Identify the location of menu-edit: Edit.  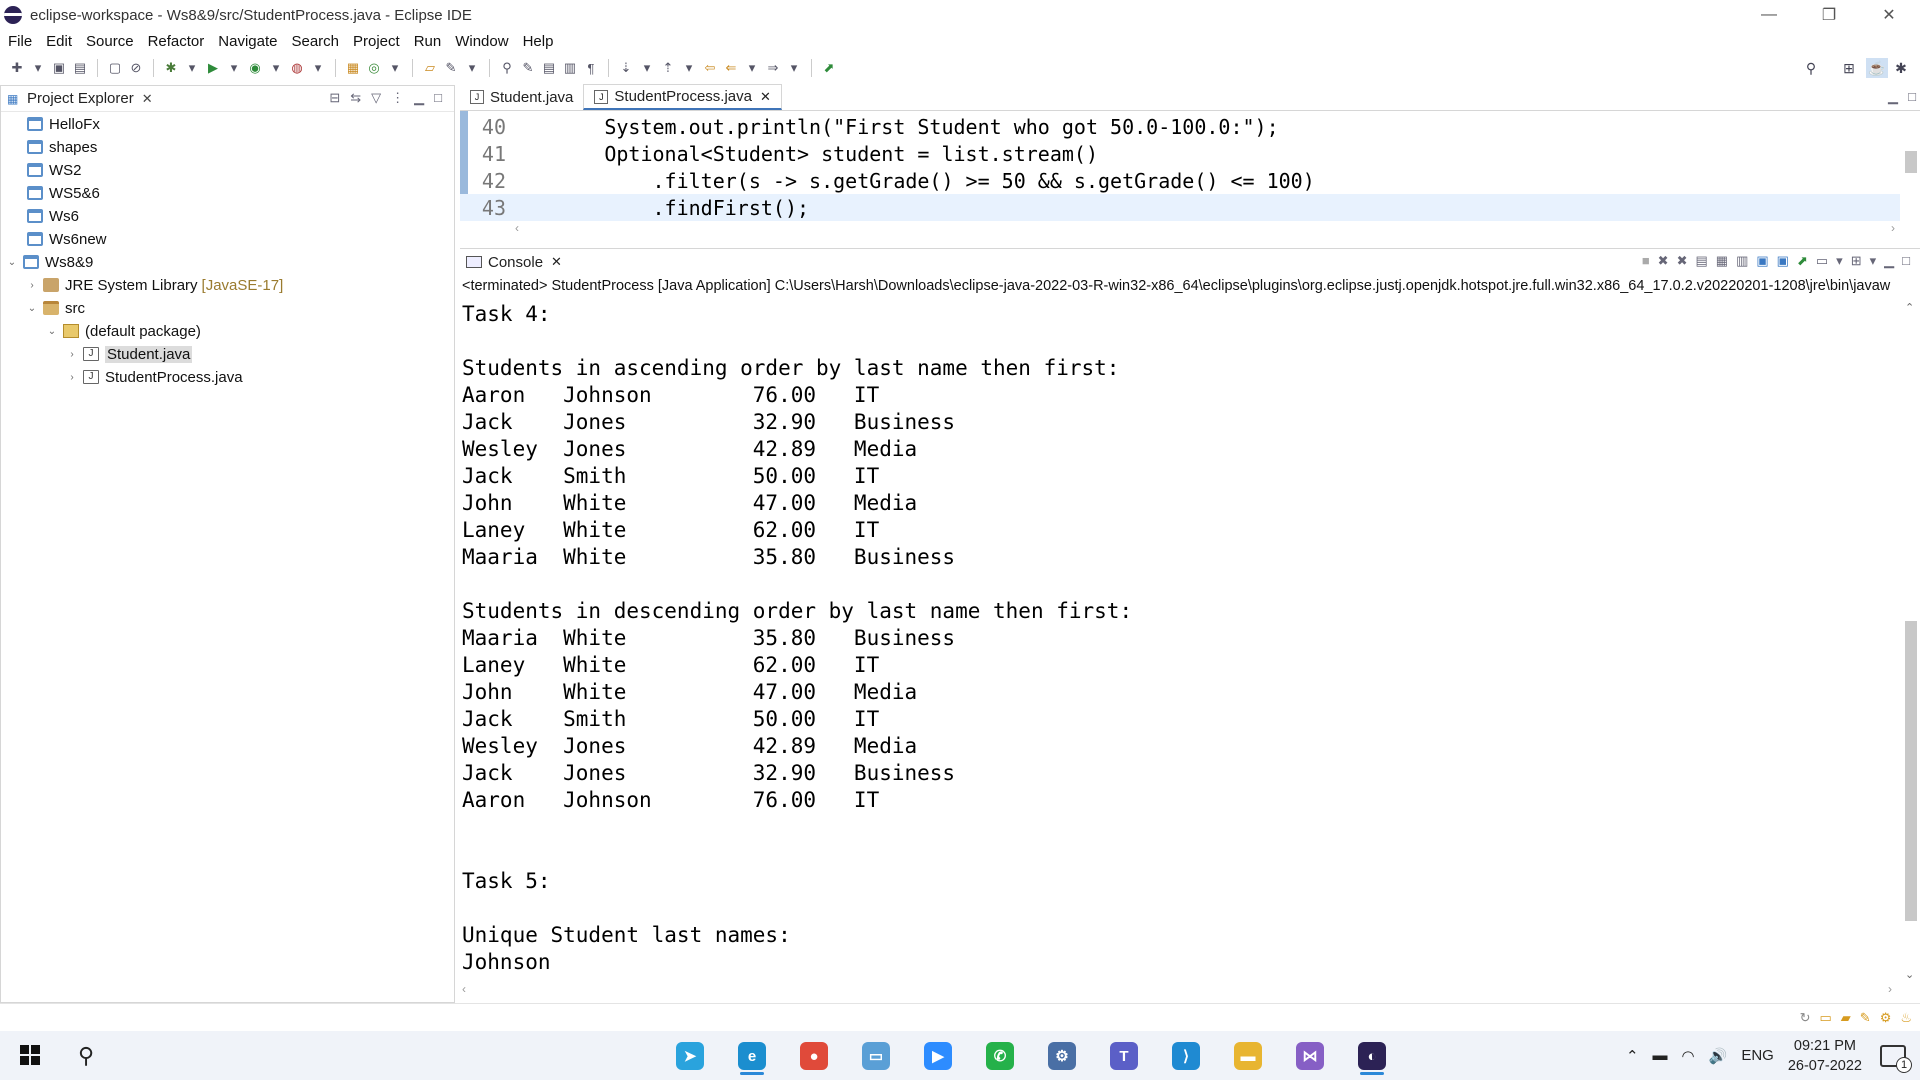
(59, 41).